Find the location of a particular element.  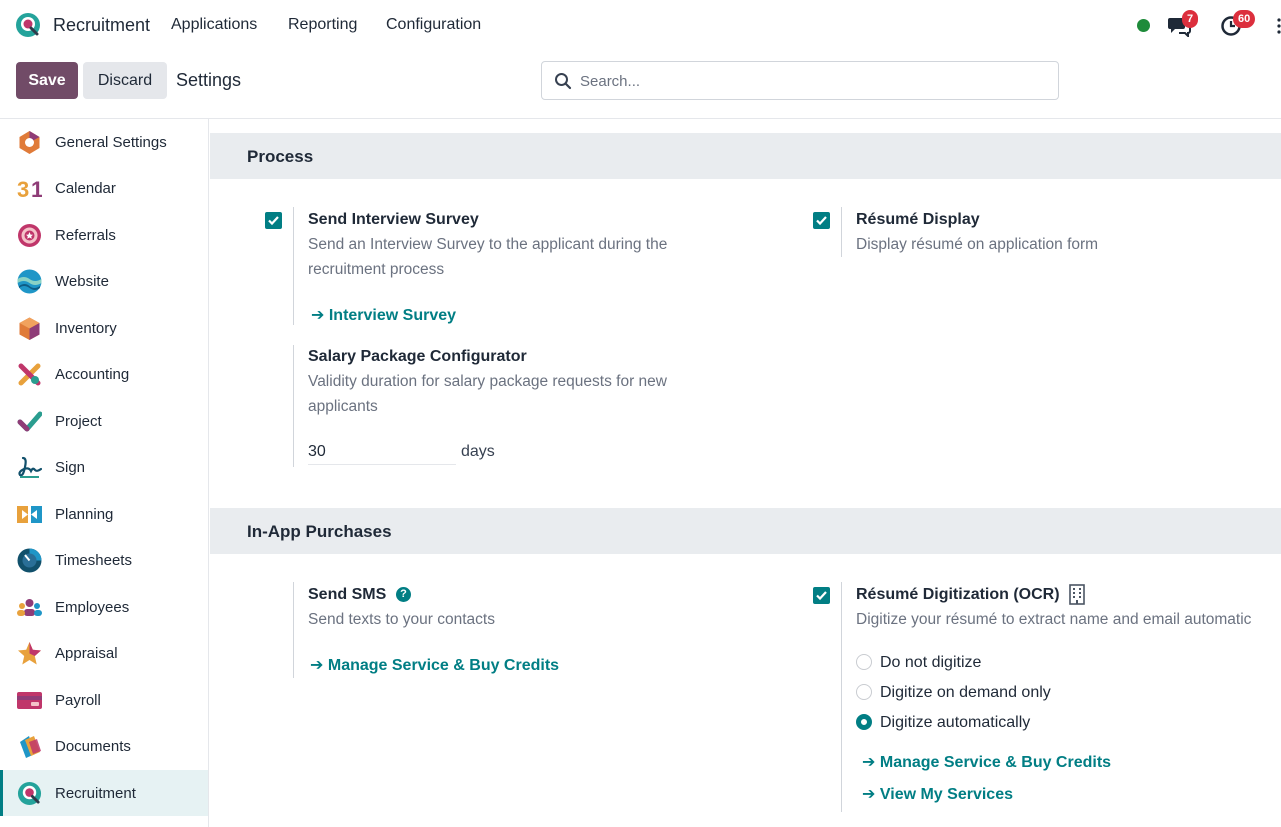

sidebar-item-label: Recruitment is located at coordinates (95, 793).